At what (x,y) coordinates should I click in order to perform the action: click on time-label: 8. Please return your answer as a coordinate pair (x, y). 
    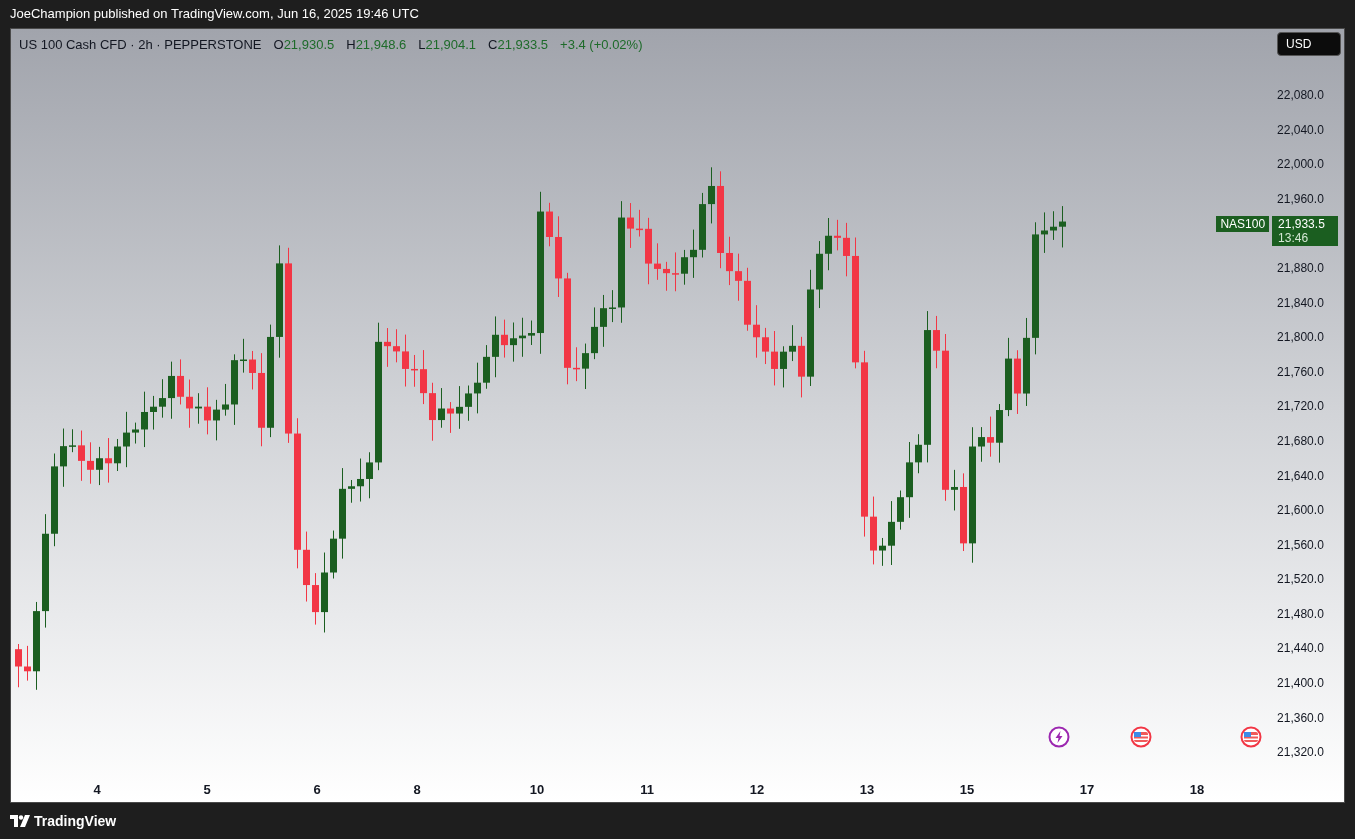
    Looking at the image, I should click on (417, 790).